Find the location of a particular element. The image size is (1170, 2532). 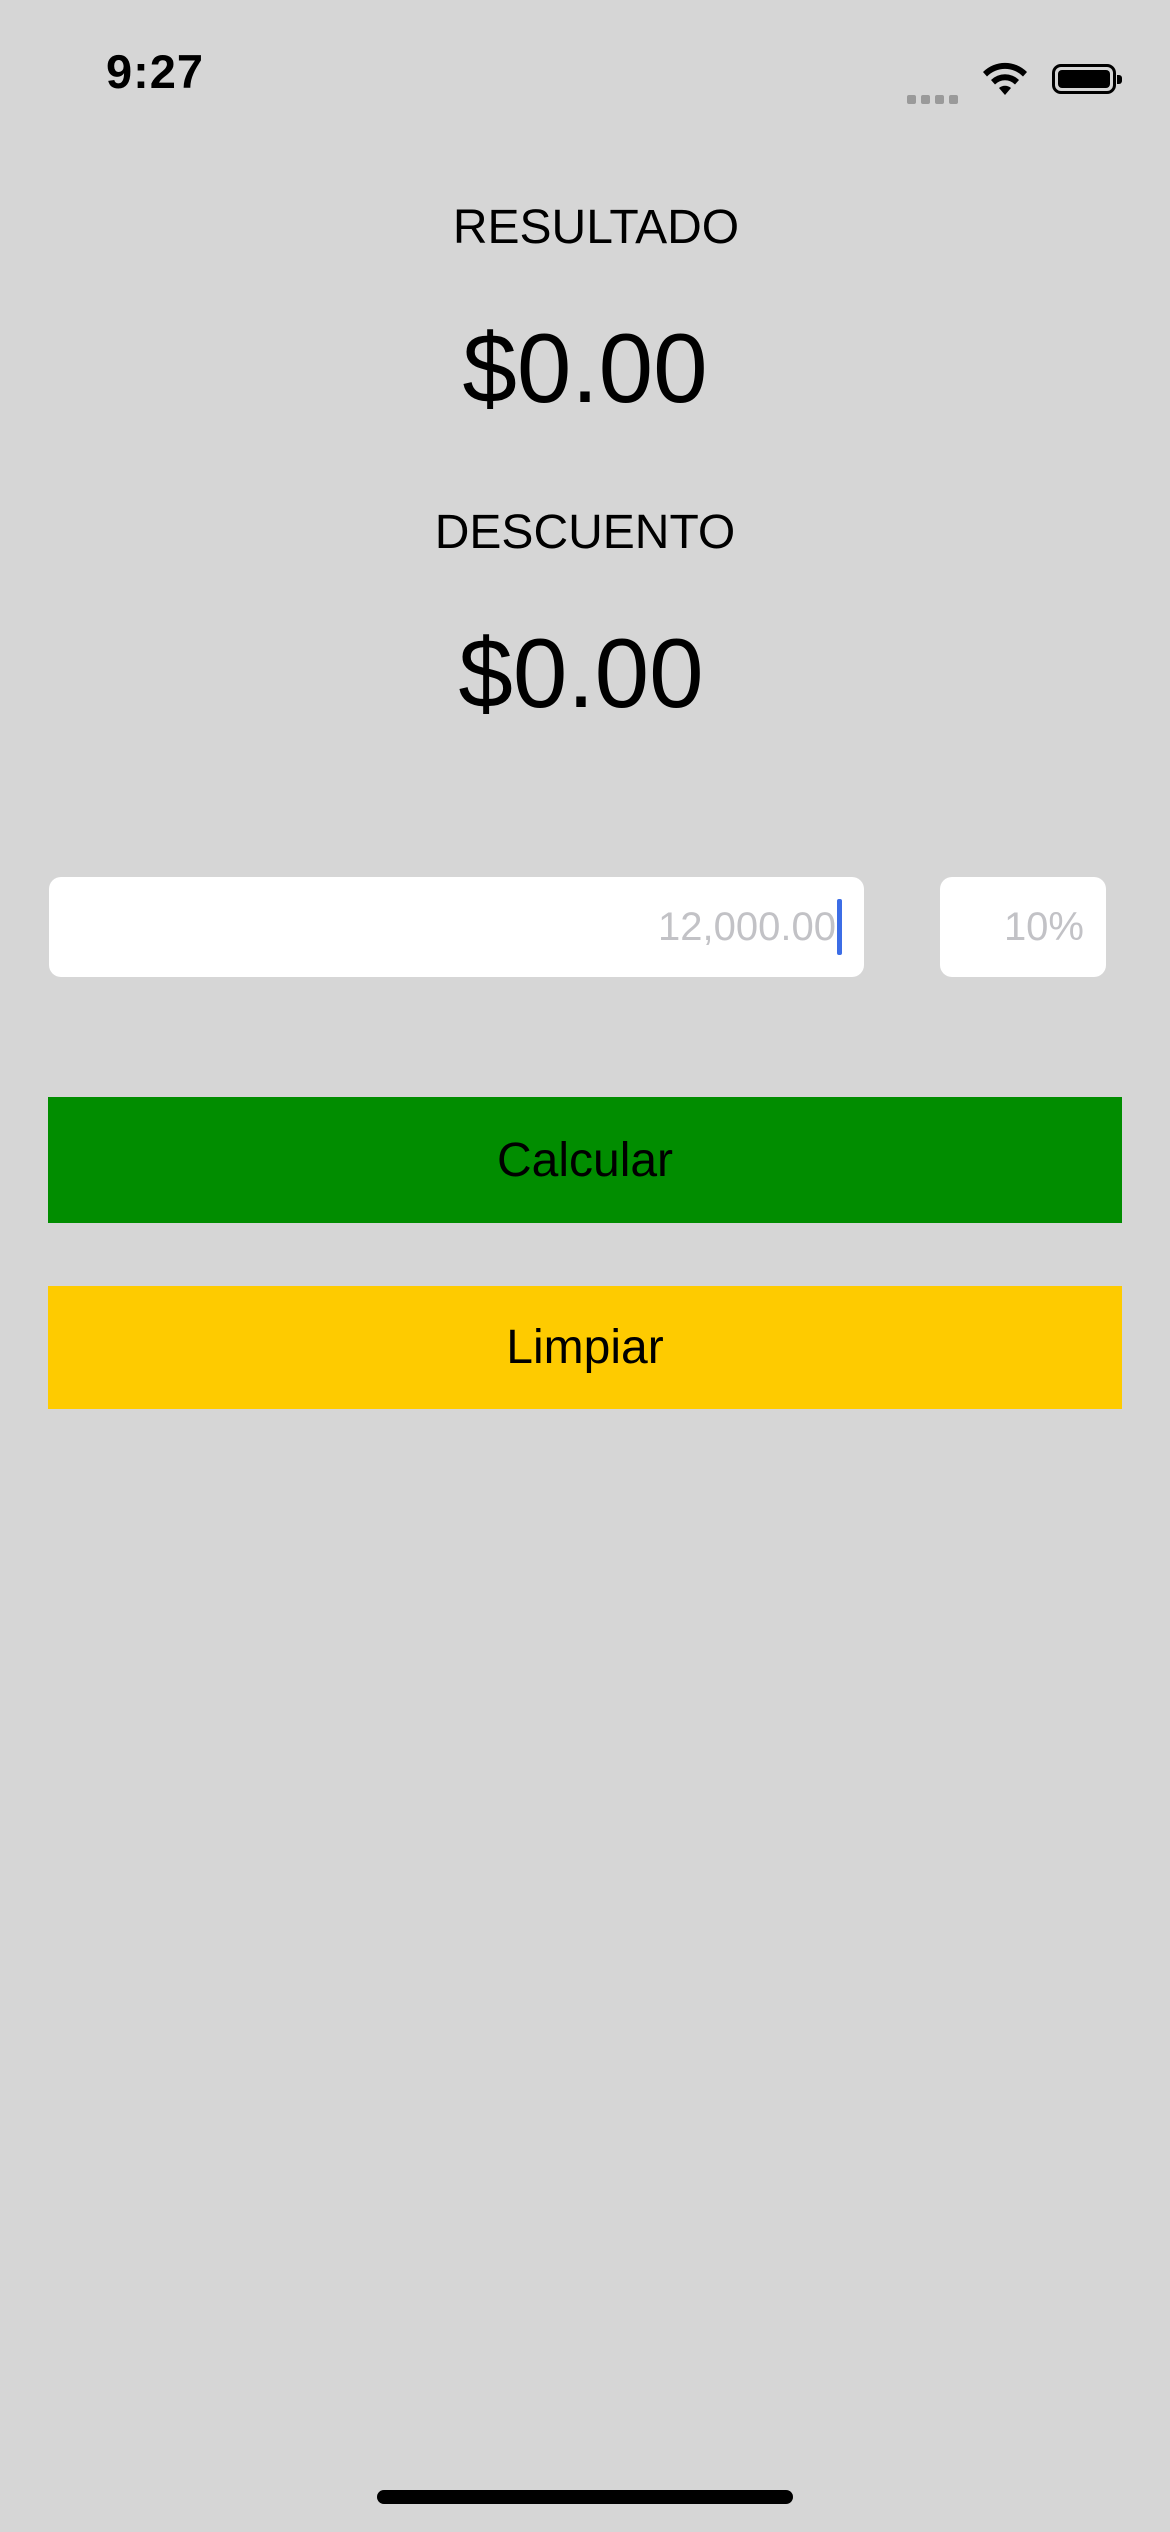

status-time: 9:27 is located at coordinates (155, 71).